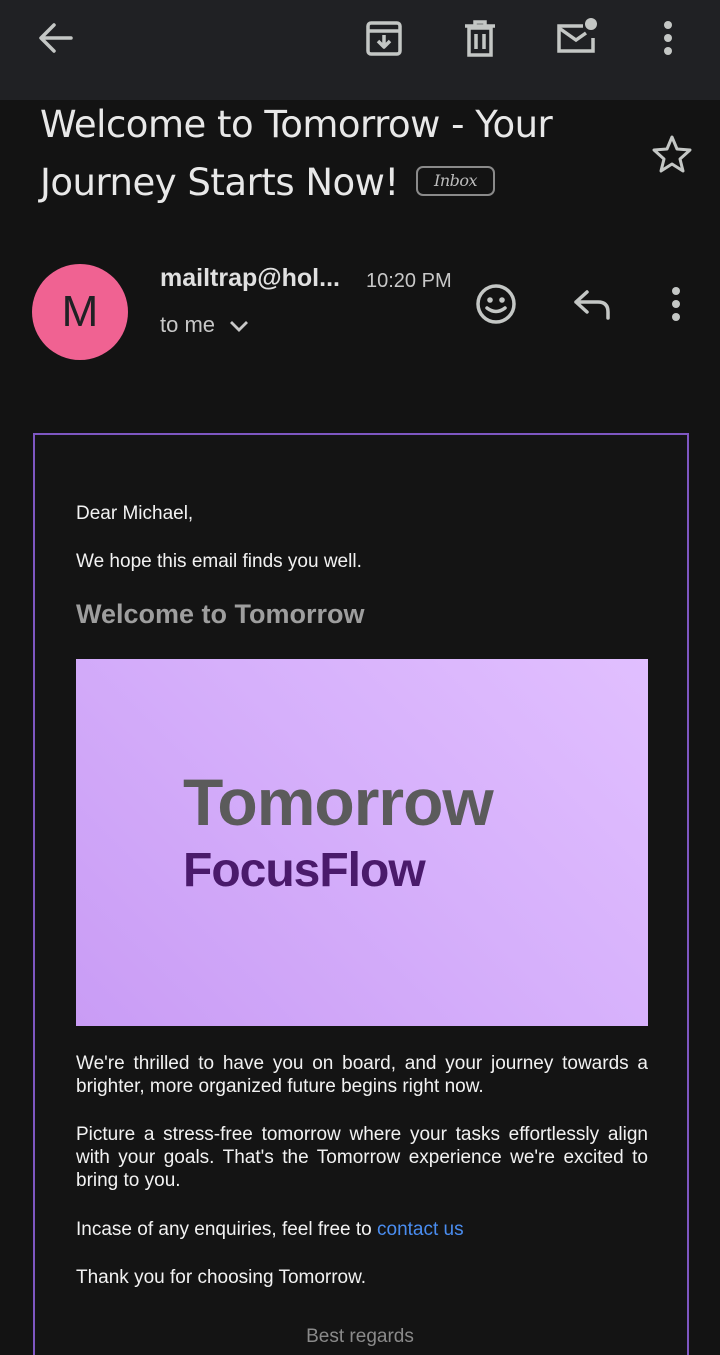  Describe the element at coordinates (576, 36) in the screenshot. I see `mark-unread-icon` at that location.